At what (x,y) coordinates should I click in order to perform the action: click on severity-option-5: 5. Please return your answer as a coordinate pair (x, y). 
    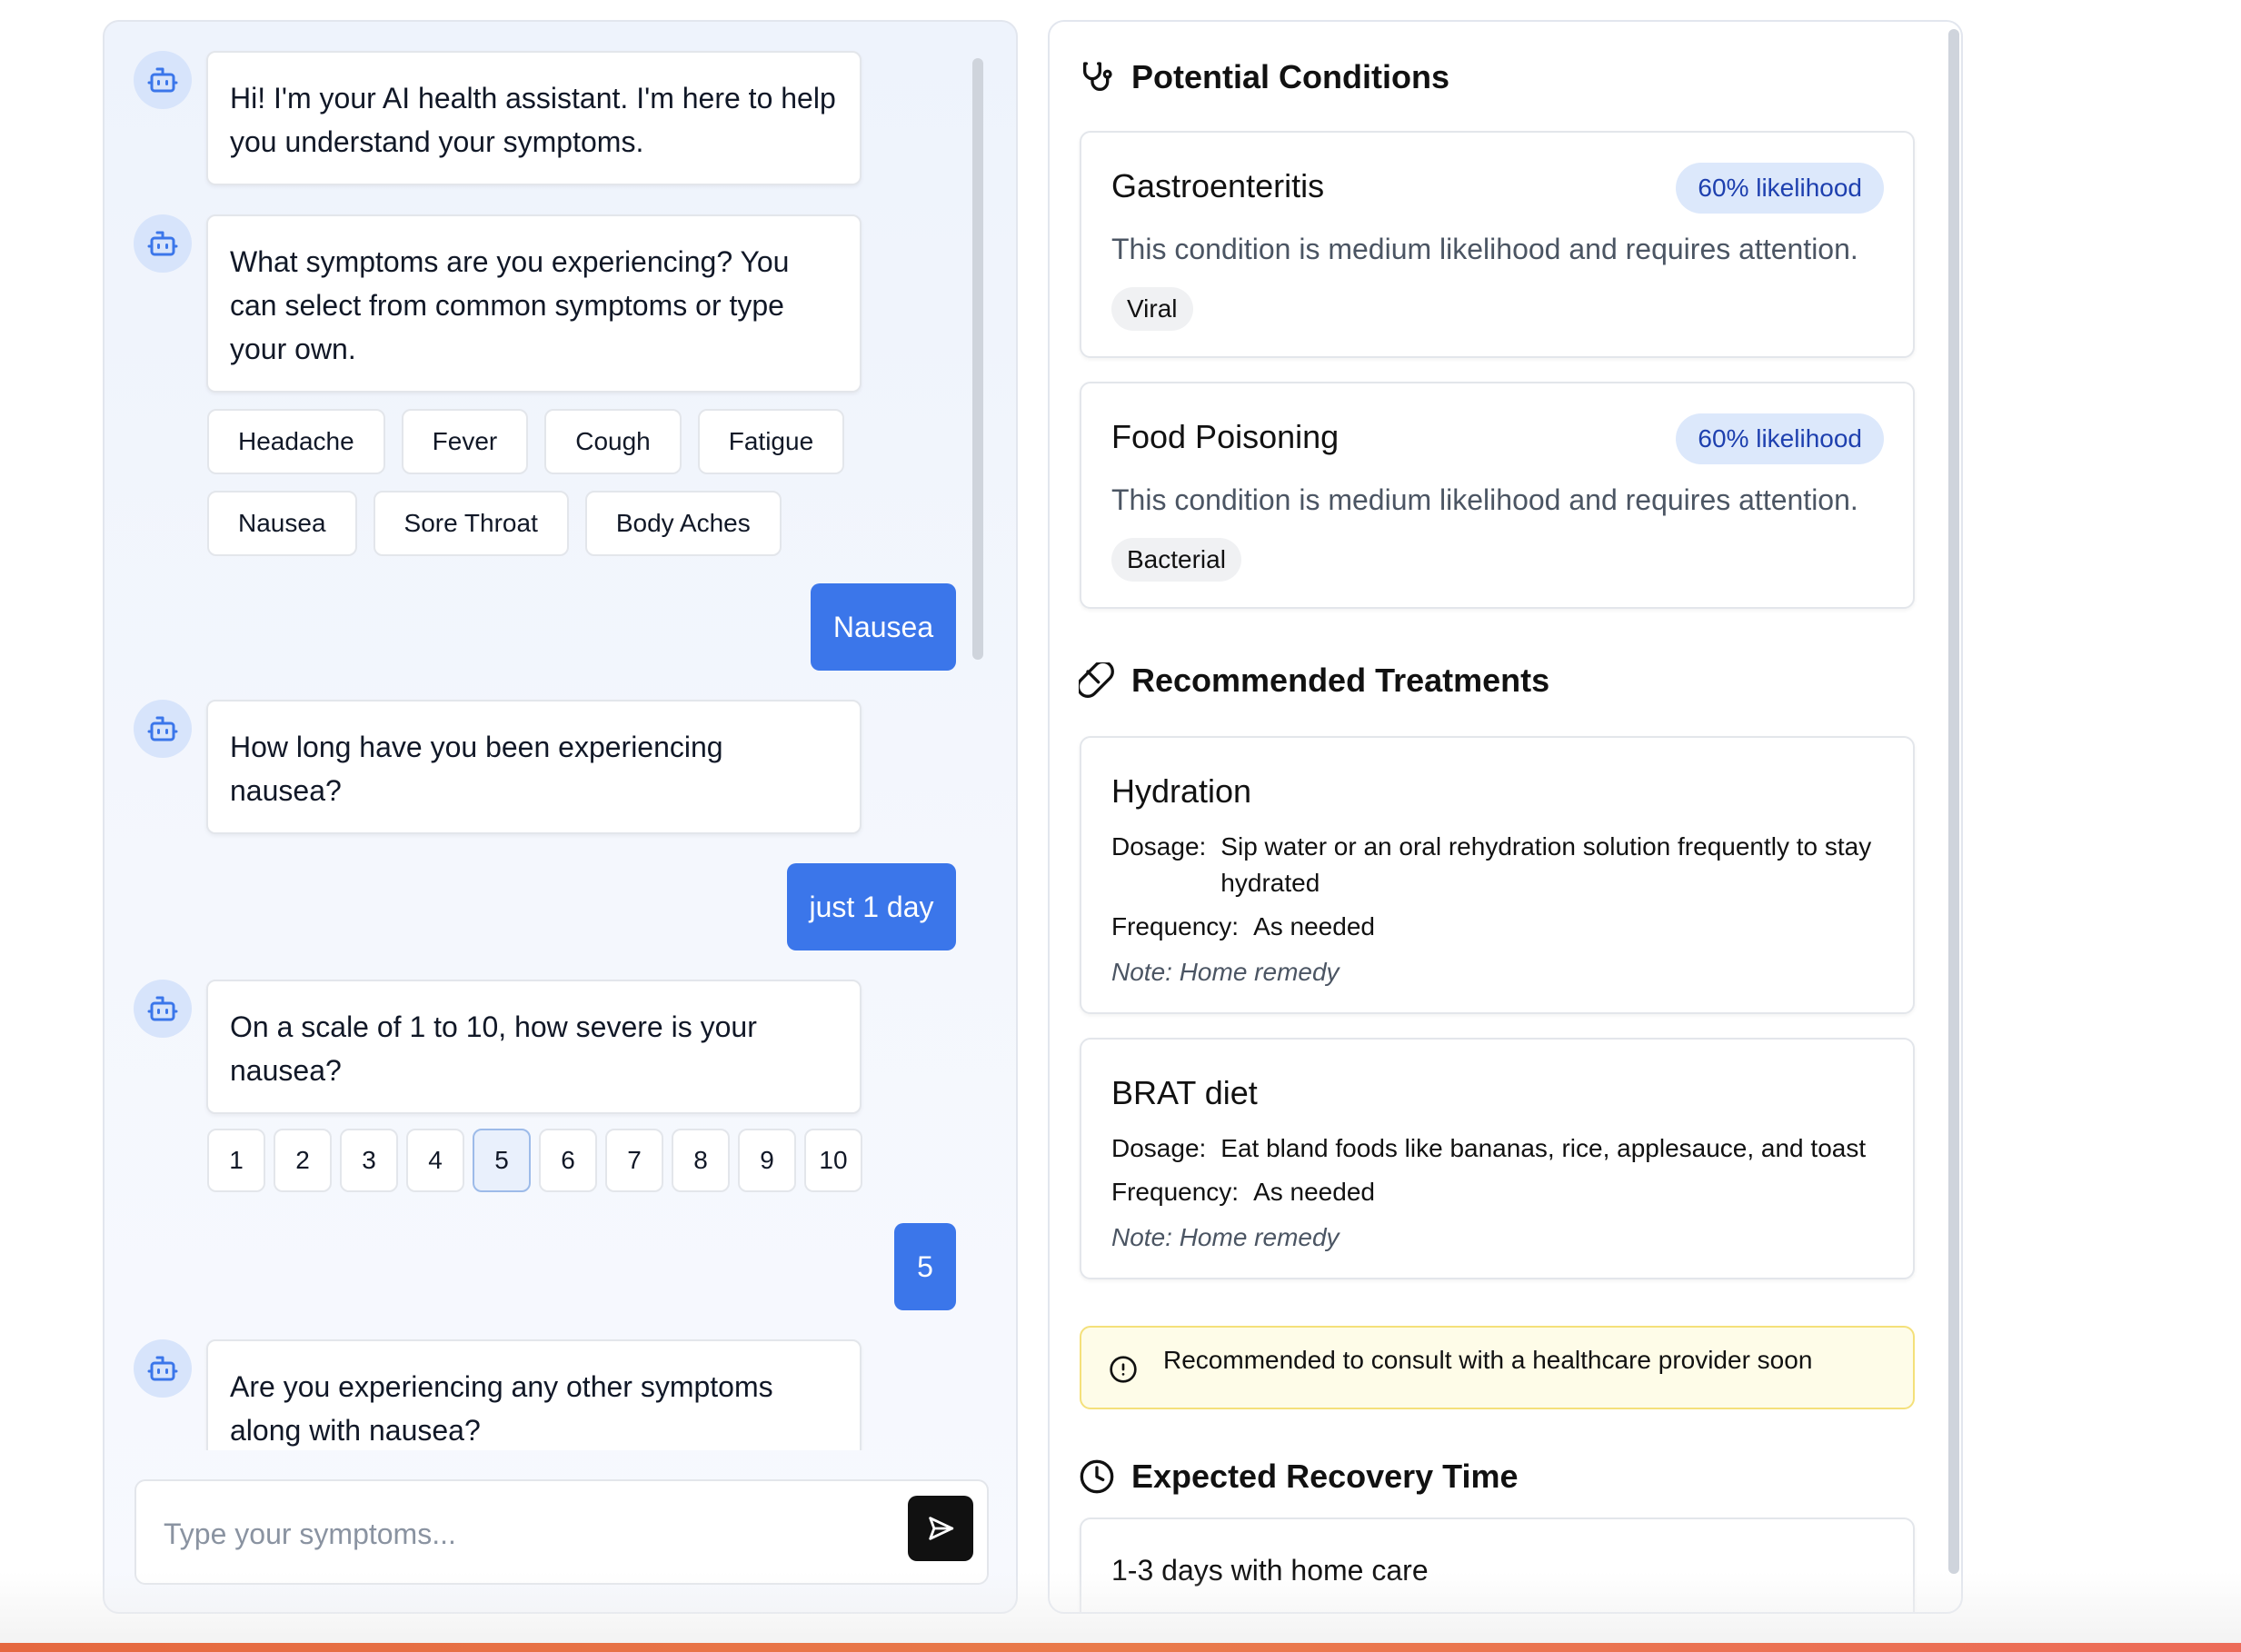
    Looking at the image, I should click on (502, 1160).